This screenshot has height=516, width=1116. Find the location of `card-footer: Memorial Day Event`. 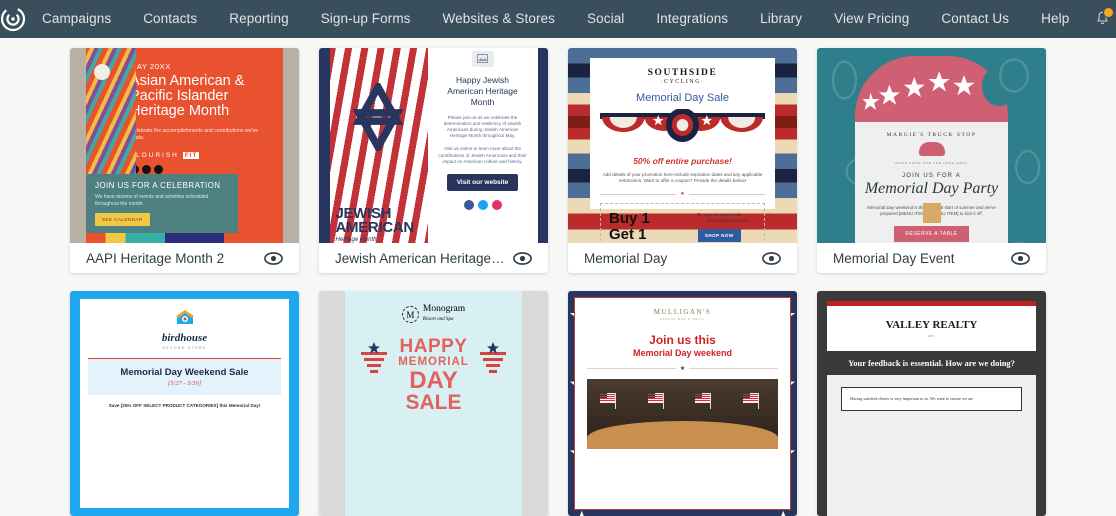

card-footer: Memorial Day Event is located at coordinates (931, 258).